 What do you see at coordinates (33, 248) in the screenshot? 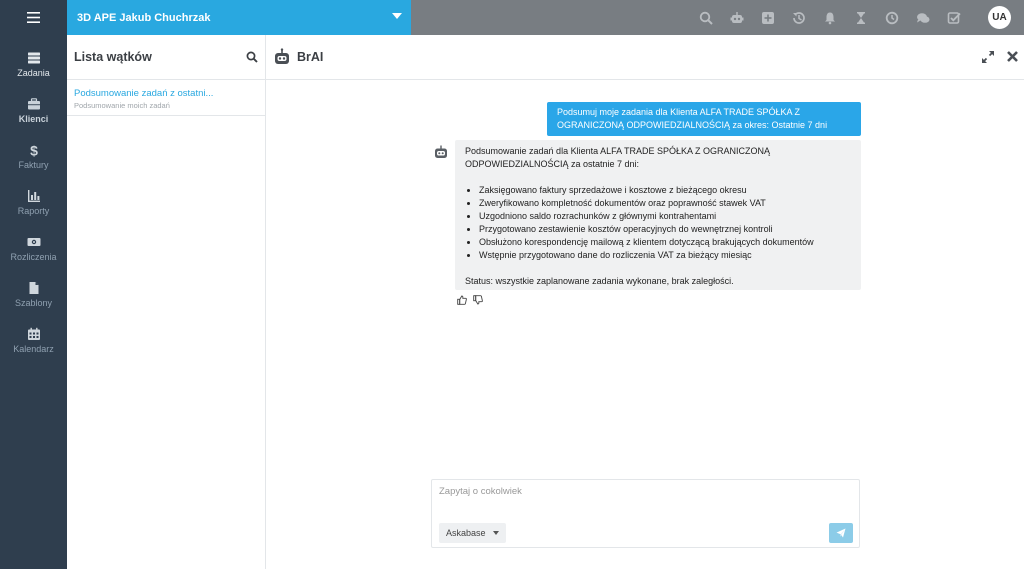
I see `sidebar-item-rozliczenia: Rozliczenia` at bounding box center [33, 248].